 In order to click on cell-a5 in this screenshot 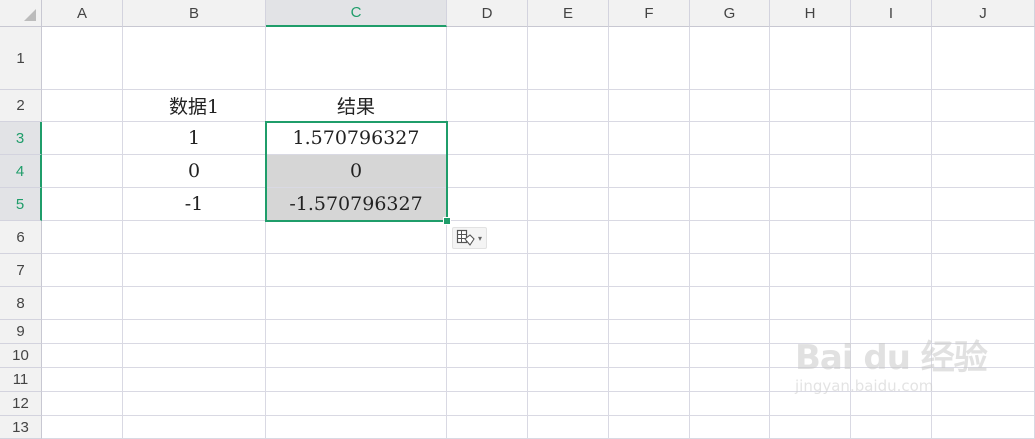, I will do `click(82, 204)`.